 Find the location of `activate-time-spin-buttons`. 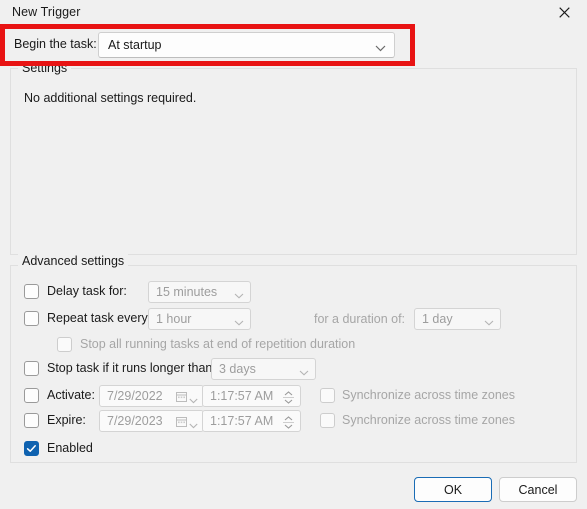

activate-time-spin-buttons is located at coordinates (288, 397).